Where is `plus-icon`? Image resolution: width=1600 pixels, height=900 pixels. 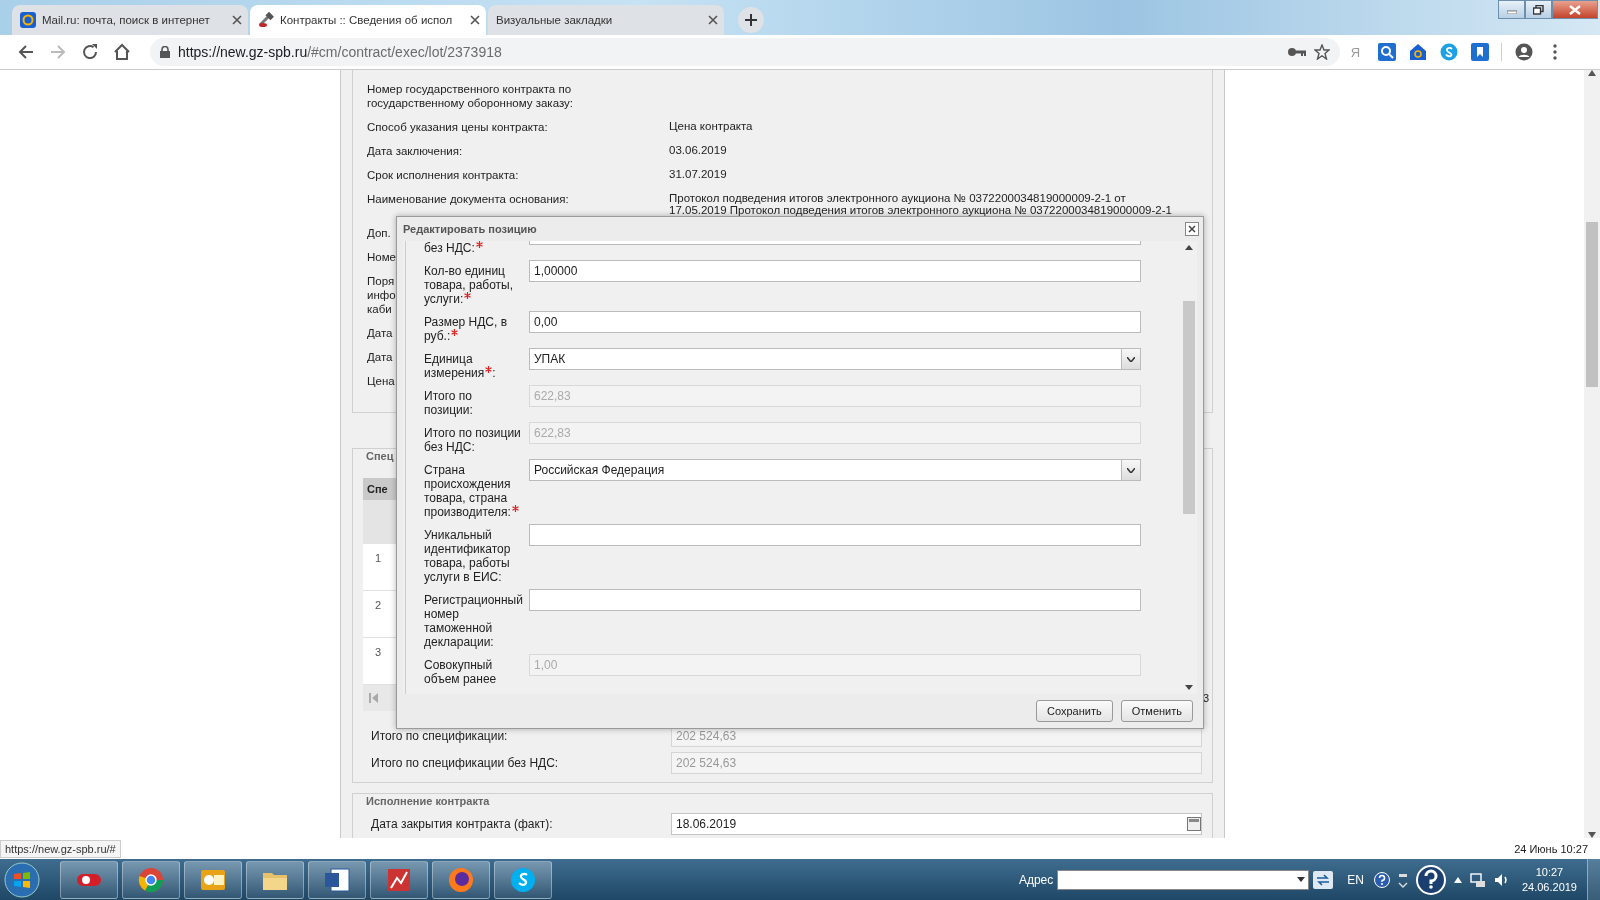 plus-icon is located at coordinates (751, 20).